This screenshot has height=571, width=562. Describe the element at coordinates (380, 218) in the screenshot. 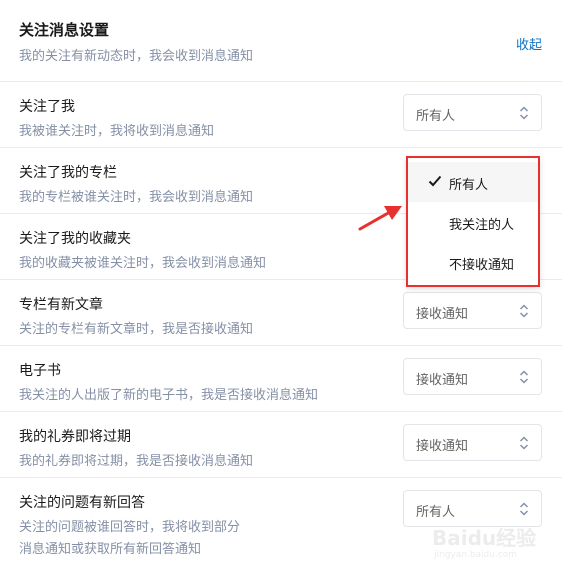

I see `annotation-arrow-icon` at that location.